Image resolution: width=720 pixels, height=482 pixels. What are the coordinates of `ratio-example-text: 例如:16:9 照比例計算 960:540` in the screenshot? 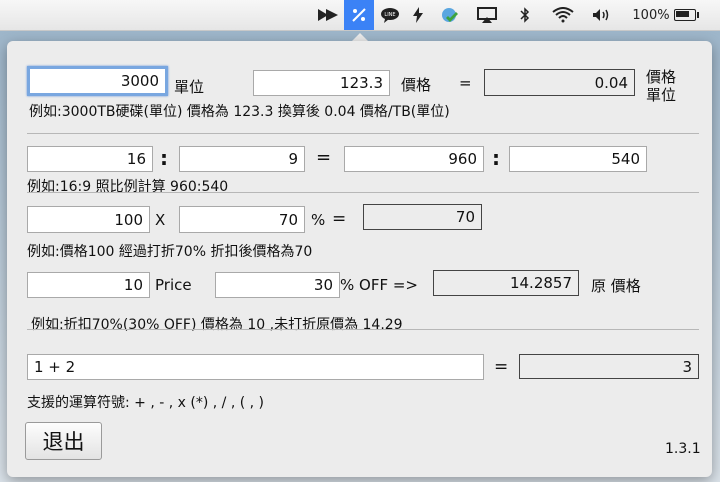 It's located at (128, 187).